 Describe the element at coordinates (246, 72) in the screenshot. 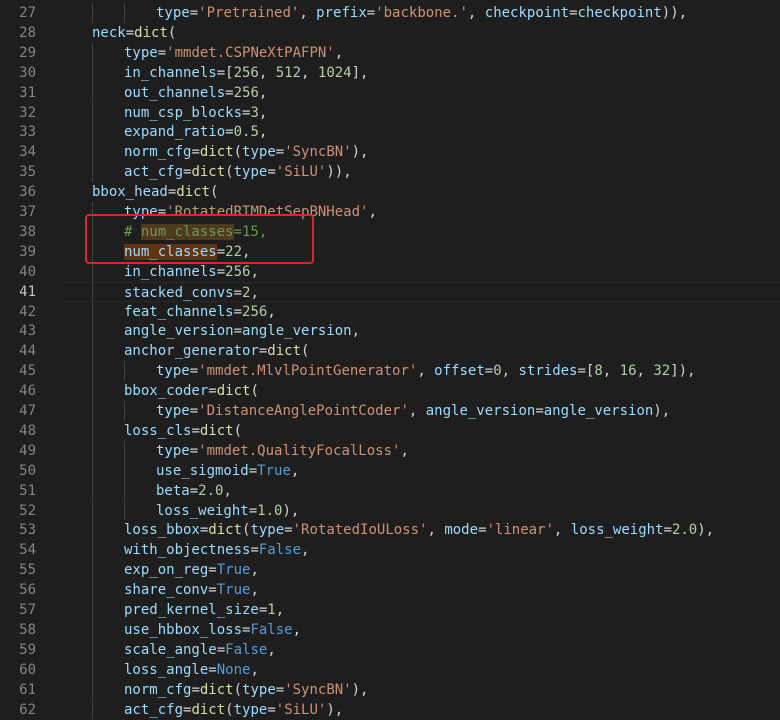

I see `code-token: 256` at that location.